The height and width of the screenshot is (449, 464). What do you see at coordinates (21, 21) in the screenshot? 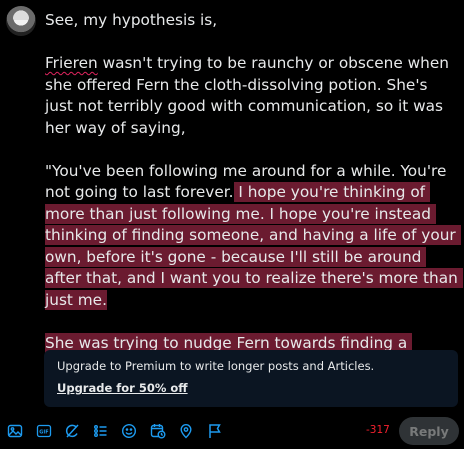
I see `avatar` at bounding box center [21, 21].